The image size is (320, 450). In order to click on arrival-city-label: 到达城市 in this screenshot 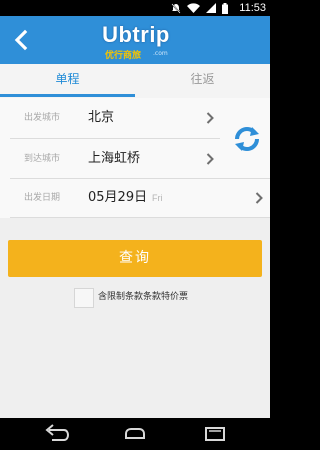, I will do `click(42, 159)`.